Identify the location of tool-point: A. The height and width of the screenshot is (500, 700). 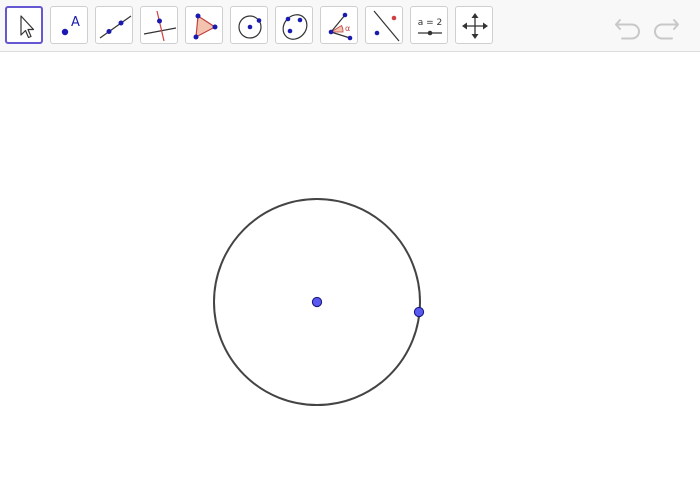
(69, 25).